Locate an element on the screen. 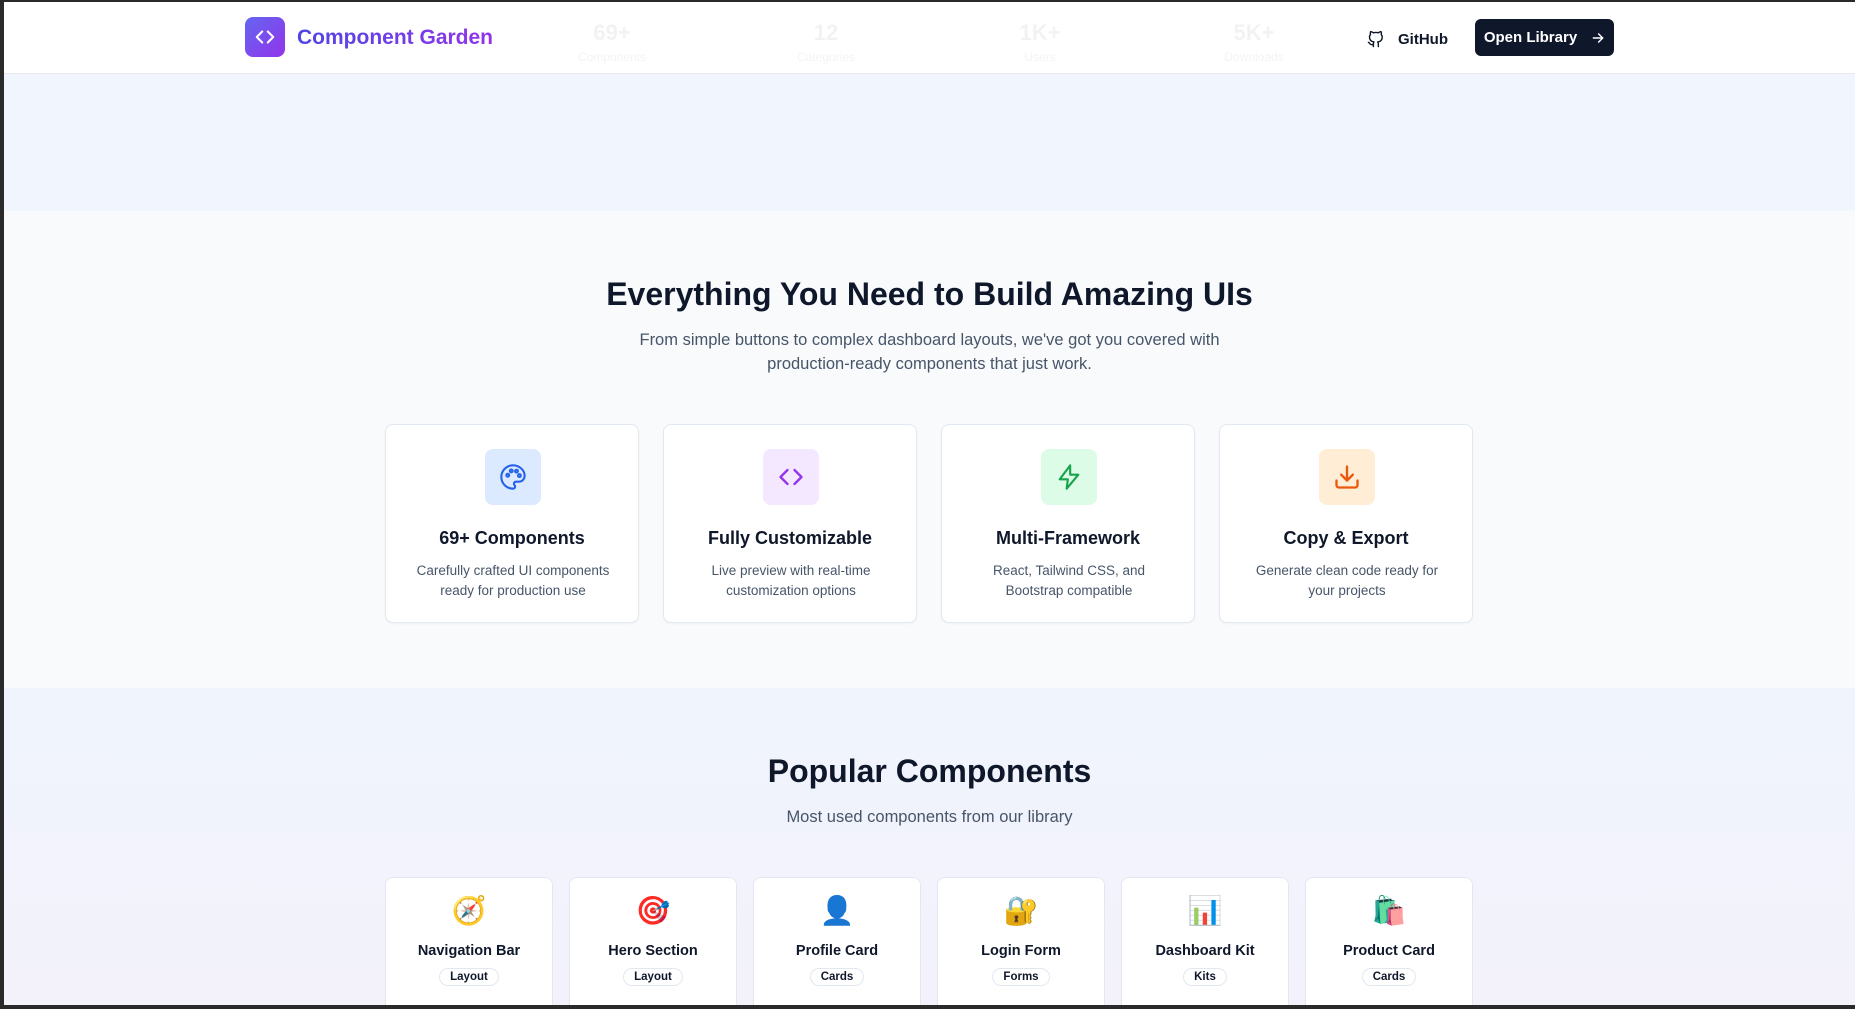 This screenshot has height=1009, width=1855. ghost-stat-components: 69+ Components is located at coordinates (612, 42).